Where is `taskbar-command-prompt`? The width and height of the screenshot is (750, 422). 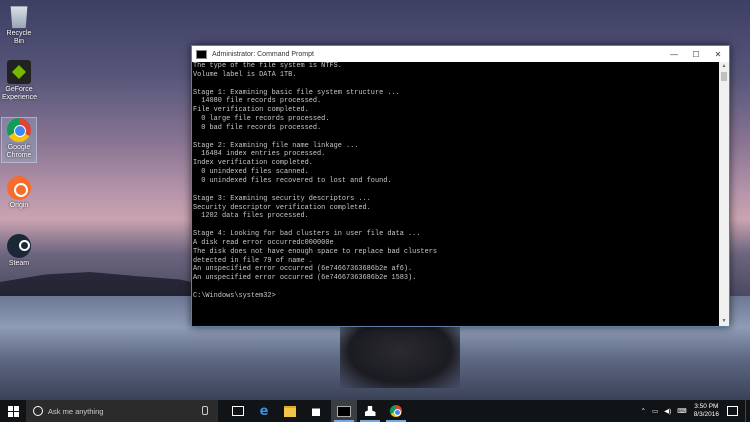
taskbar-command-prompt is located at coordinates (344, 411).